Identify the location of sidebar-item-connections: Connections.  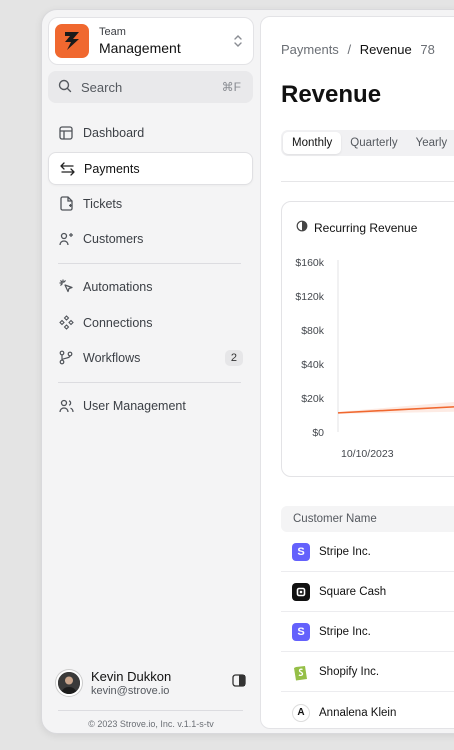
(150, 322).